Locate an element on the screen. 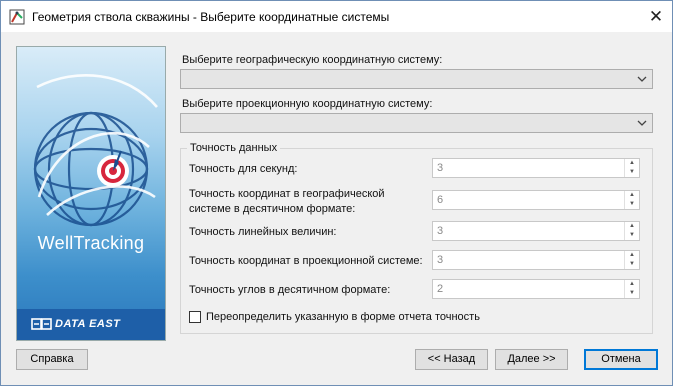 This screenshot has height=386, width=673. geo-coord-precision-label: Точность координат в географической is located at coordinates (287, 194).